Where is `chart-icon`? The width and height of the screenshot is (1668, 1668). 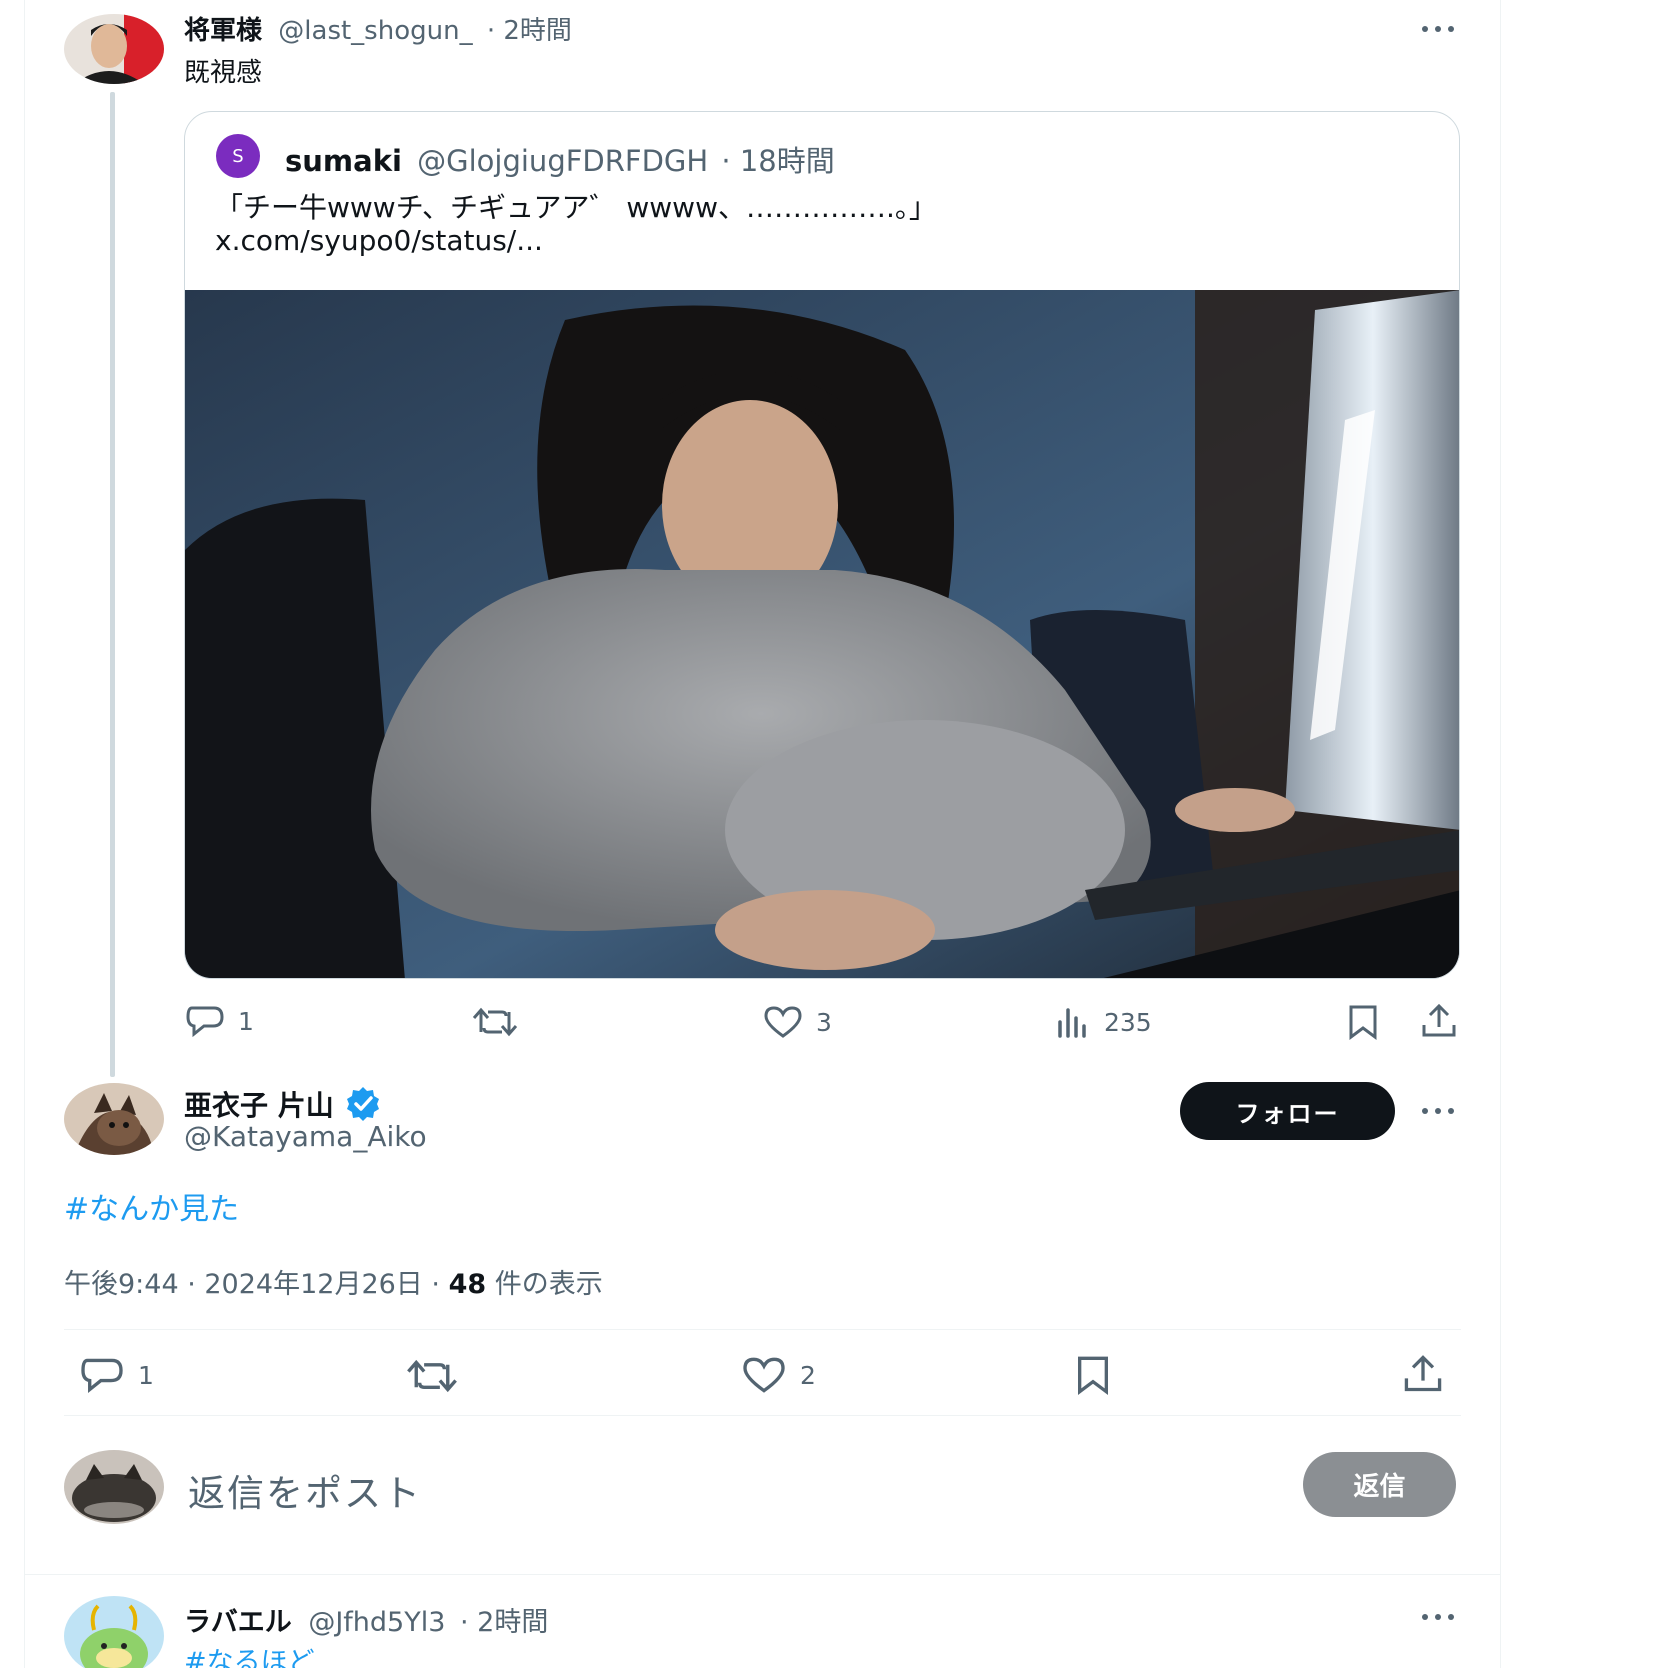 chart-icon is located at coordinates (1072, 1023).